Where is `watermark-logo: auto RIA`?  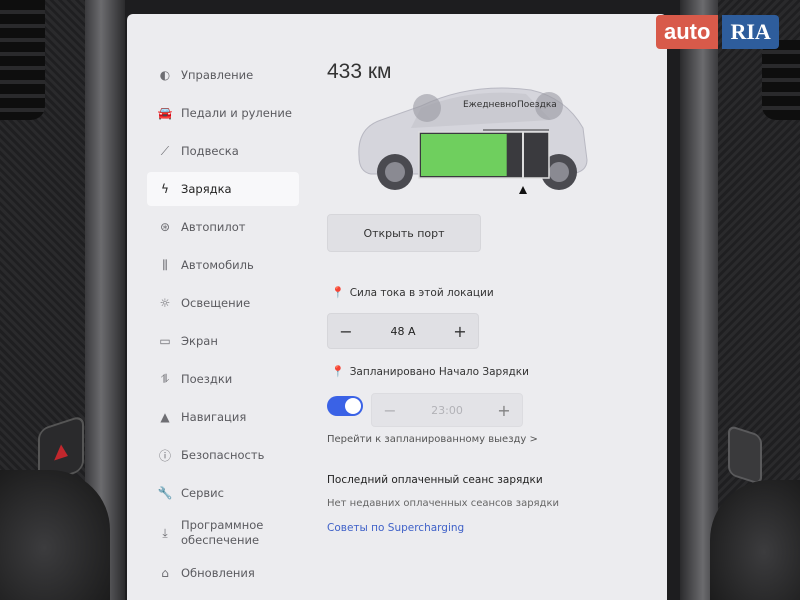
watermark-logo: auto RIA is located at coordinates (717, 32).